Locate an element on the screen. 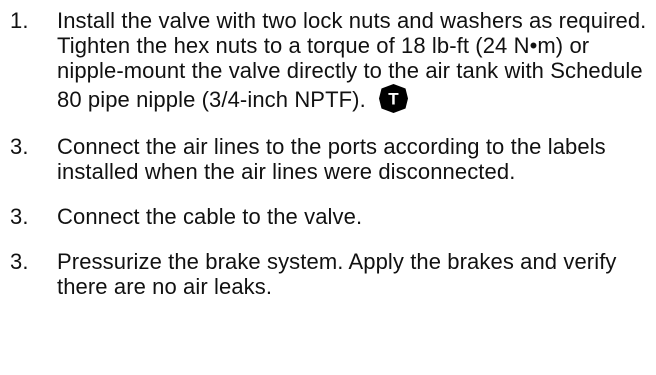  torque-icon: T is located at coordinates (394, 98).